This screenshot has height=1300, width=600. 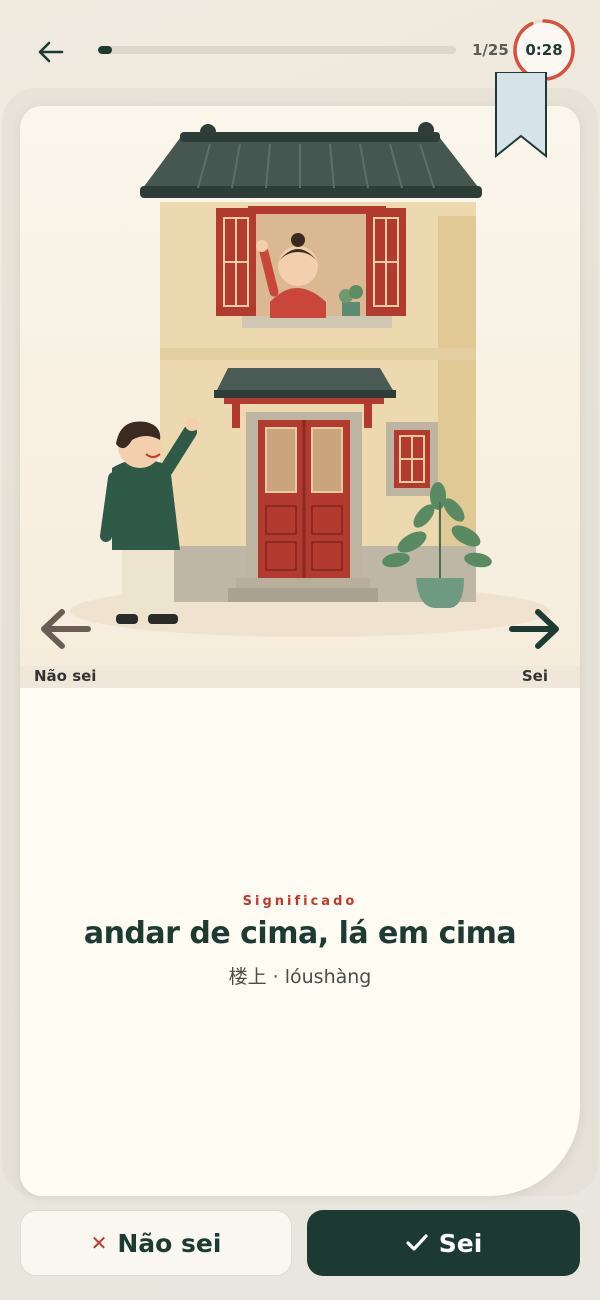 What do you see at coordinates (534, 676) in the screenshot?
I see `swipe-right-label: Sei` at bounding box center [534, 676].